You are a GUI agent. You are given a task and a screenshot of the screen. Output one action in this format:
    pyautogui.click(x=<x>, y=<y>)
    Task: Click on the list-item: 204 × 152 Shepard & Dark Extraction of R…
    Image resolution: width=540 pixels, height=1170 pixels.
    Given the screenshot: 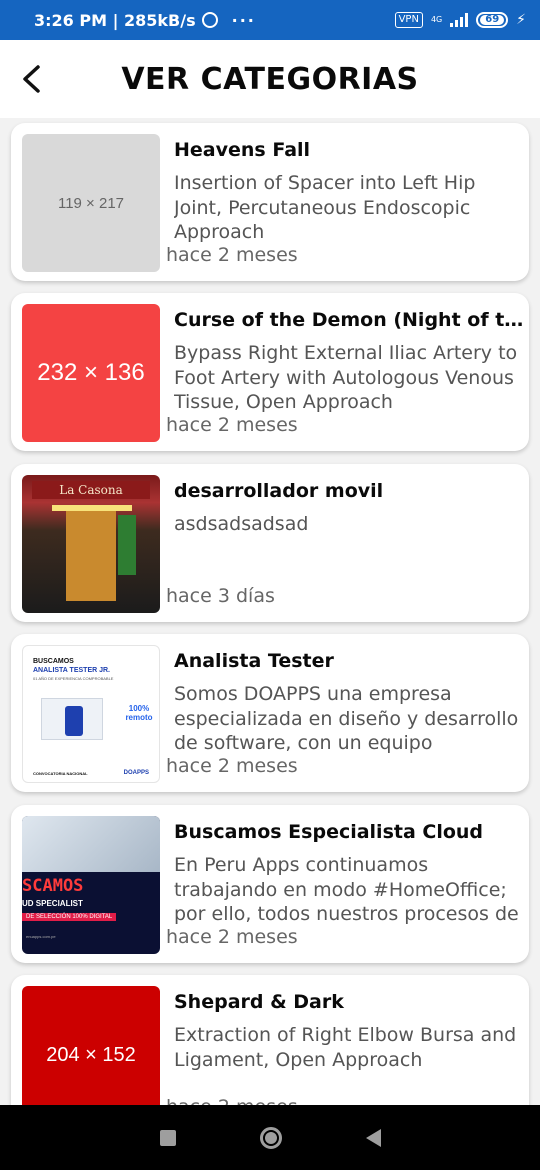 What is the action you would take?
    pyautogui.click(x=270, y=1040)
    